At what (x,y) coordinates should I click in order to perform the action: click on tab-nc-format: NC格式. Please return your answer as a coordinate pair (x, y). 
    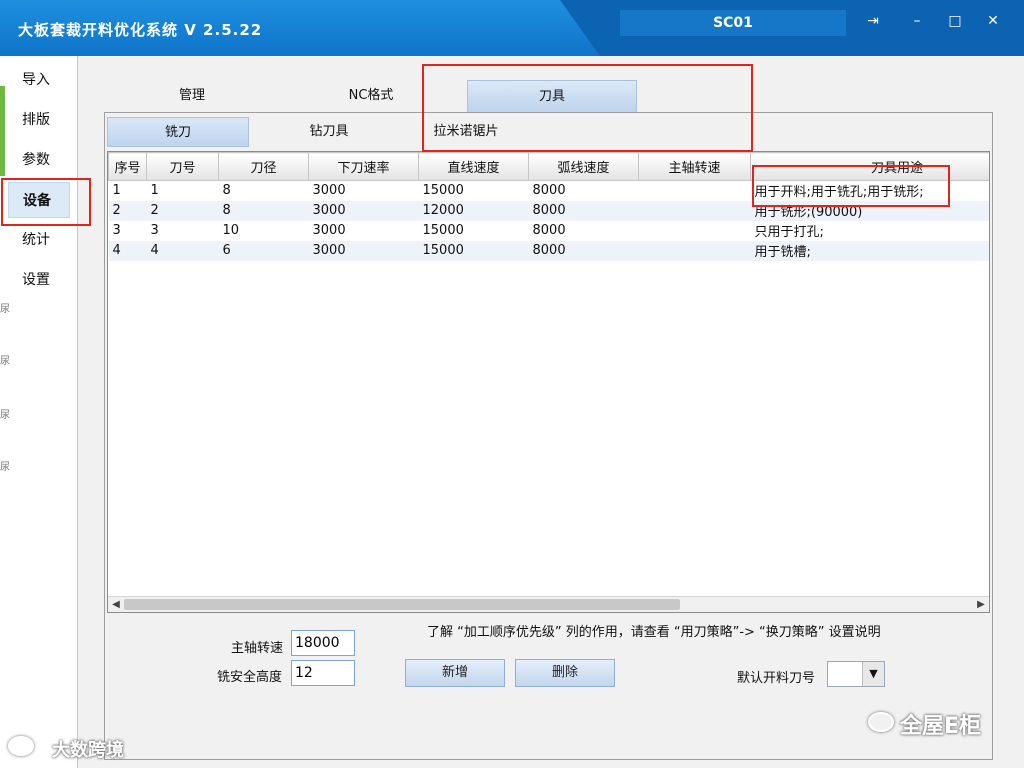
    Looking at the image, I should click on (371, 96).